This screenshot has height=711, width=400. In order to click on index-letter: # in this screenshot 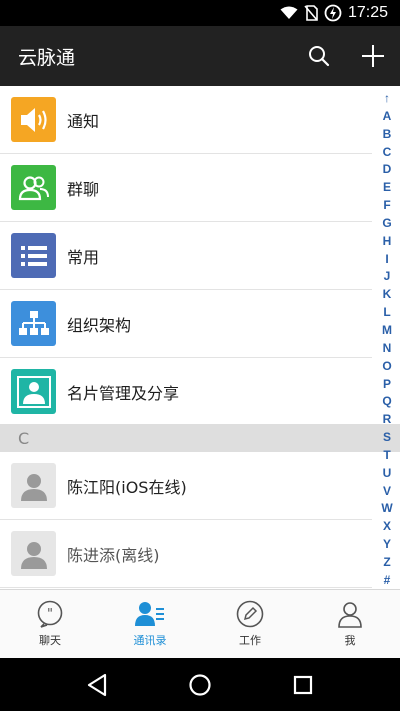, I will do `click(387, 580)`.